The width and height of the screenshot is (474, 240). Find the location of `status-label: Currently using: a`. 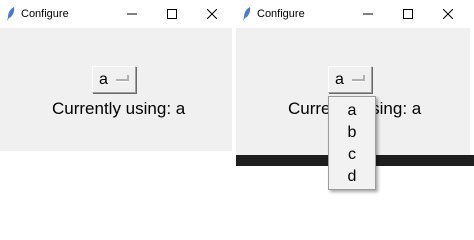

status-label: Currently using: a is located at coordinates (119, 108).